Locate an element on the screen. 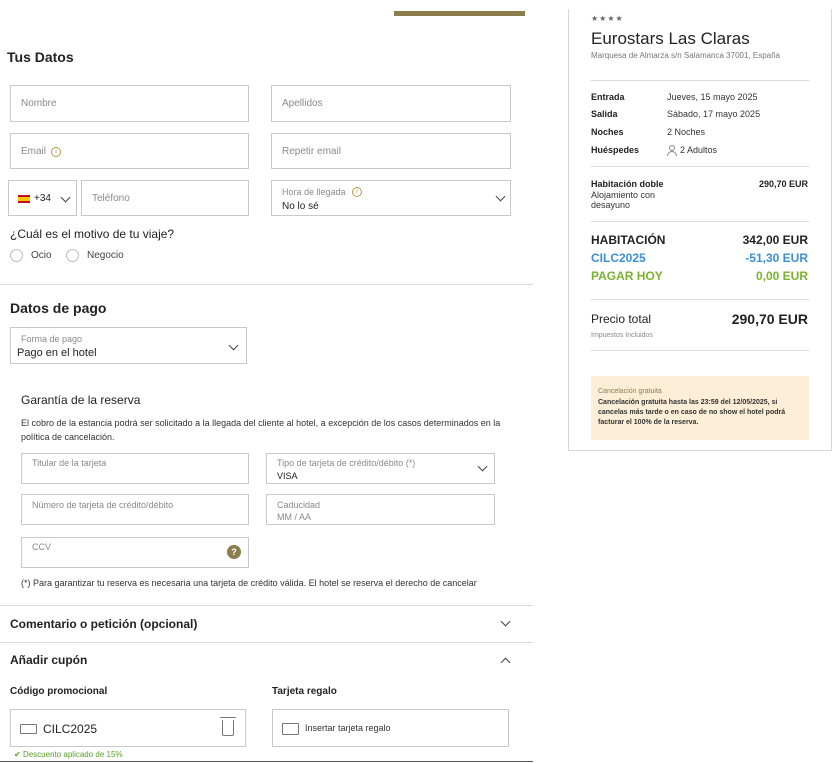 This screenshot has height=763, width=835. pagar-hoy-label: PAGAR HOY is located at coordinates (627, 276).